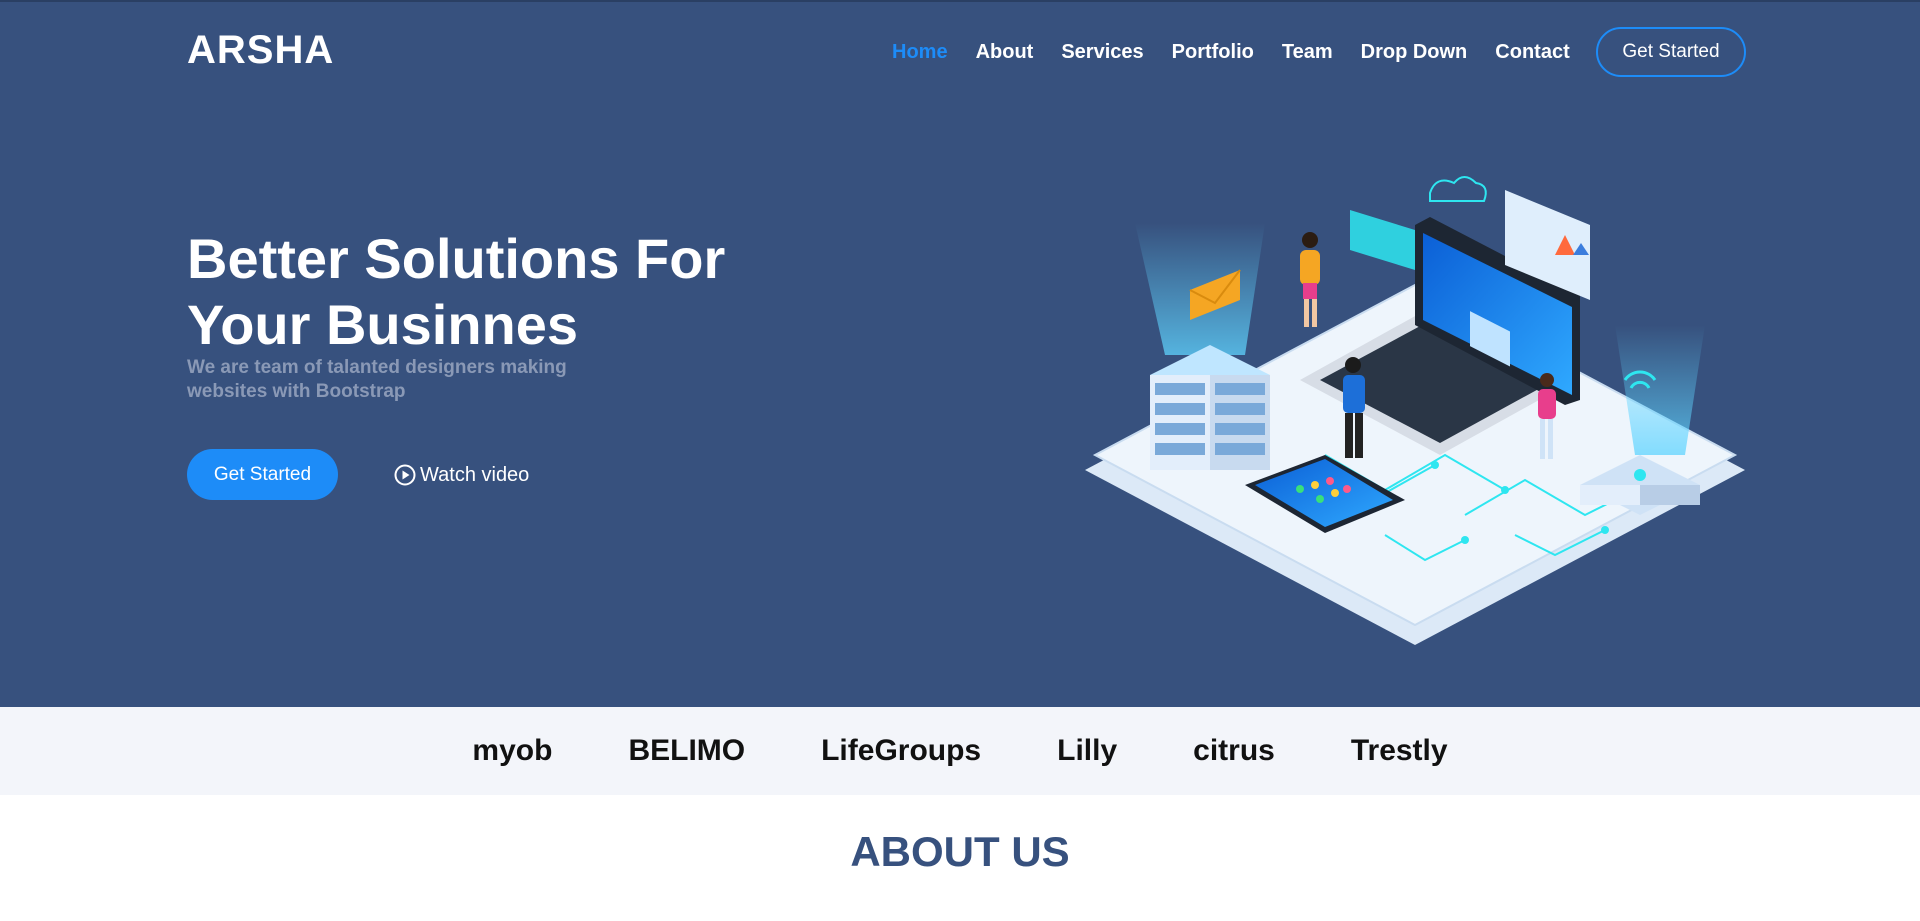 The height and width of the screenshot is (921, 1920). Describe the element at coordinates (512, 750) in the screenshot. I see `client-logo-myob: myob` at that location.